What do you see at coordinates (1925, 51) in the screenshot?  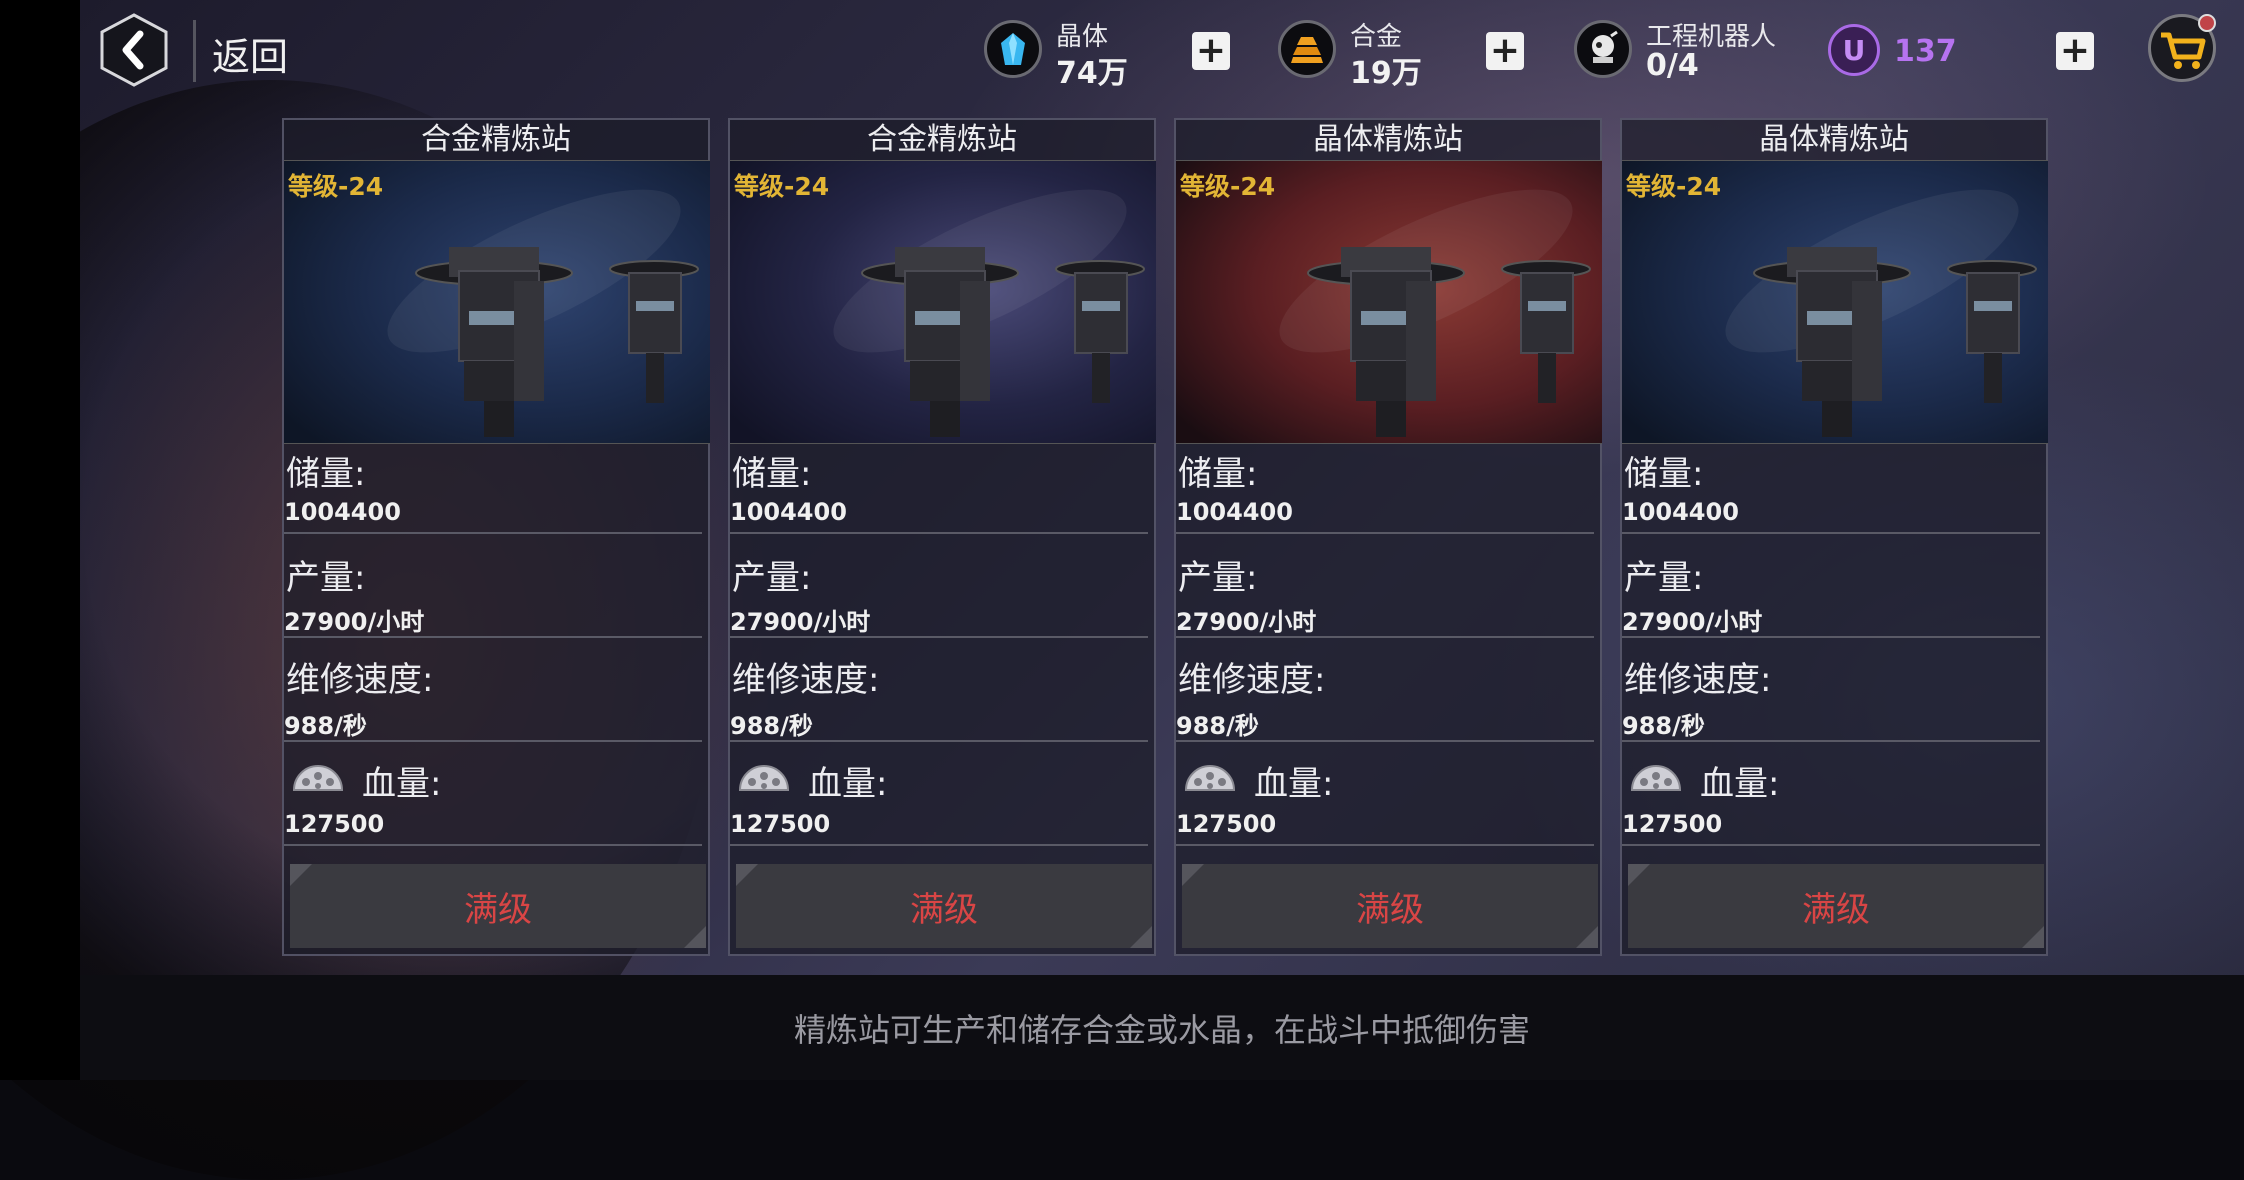 I see `premium-currency-value: 137` at bounding box center [1925, 51].